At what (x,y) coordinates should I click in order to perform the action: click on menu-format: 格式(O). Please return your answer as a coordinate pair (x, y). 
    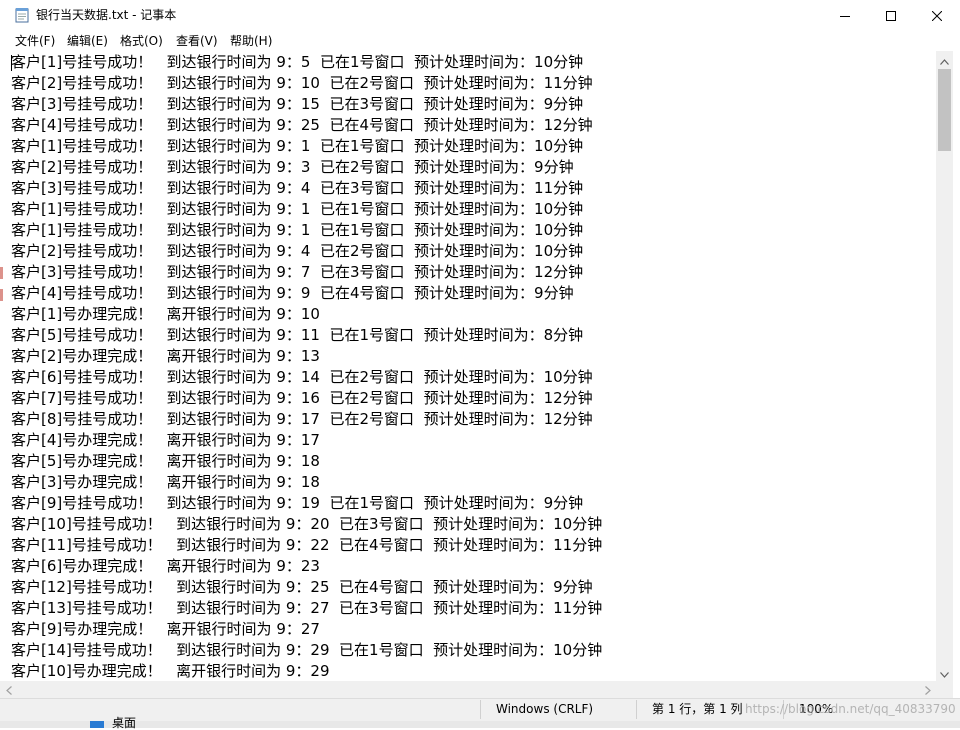
    Looking at the image, I should click on (141, 41).